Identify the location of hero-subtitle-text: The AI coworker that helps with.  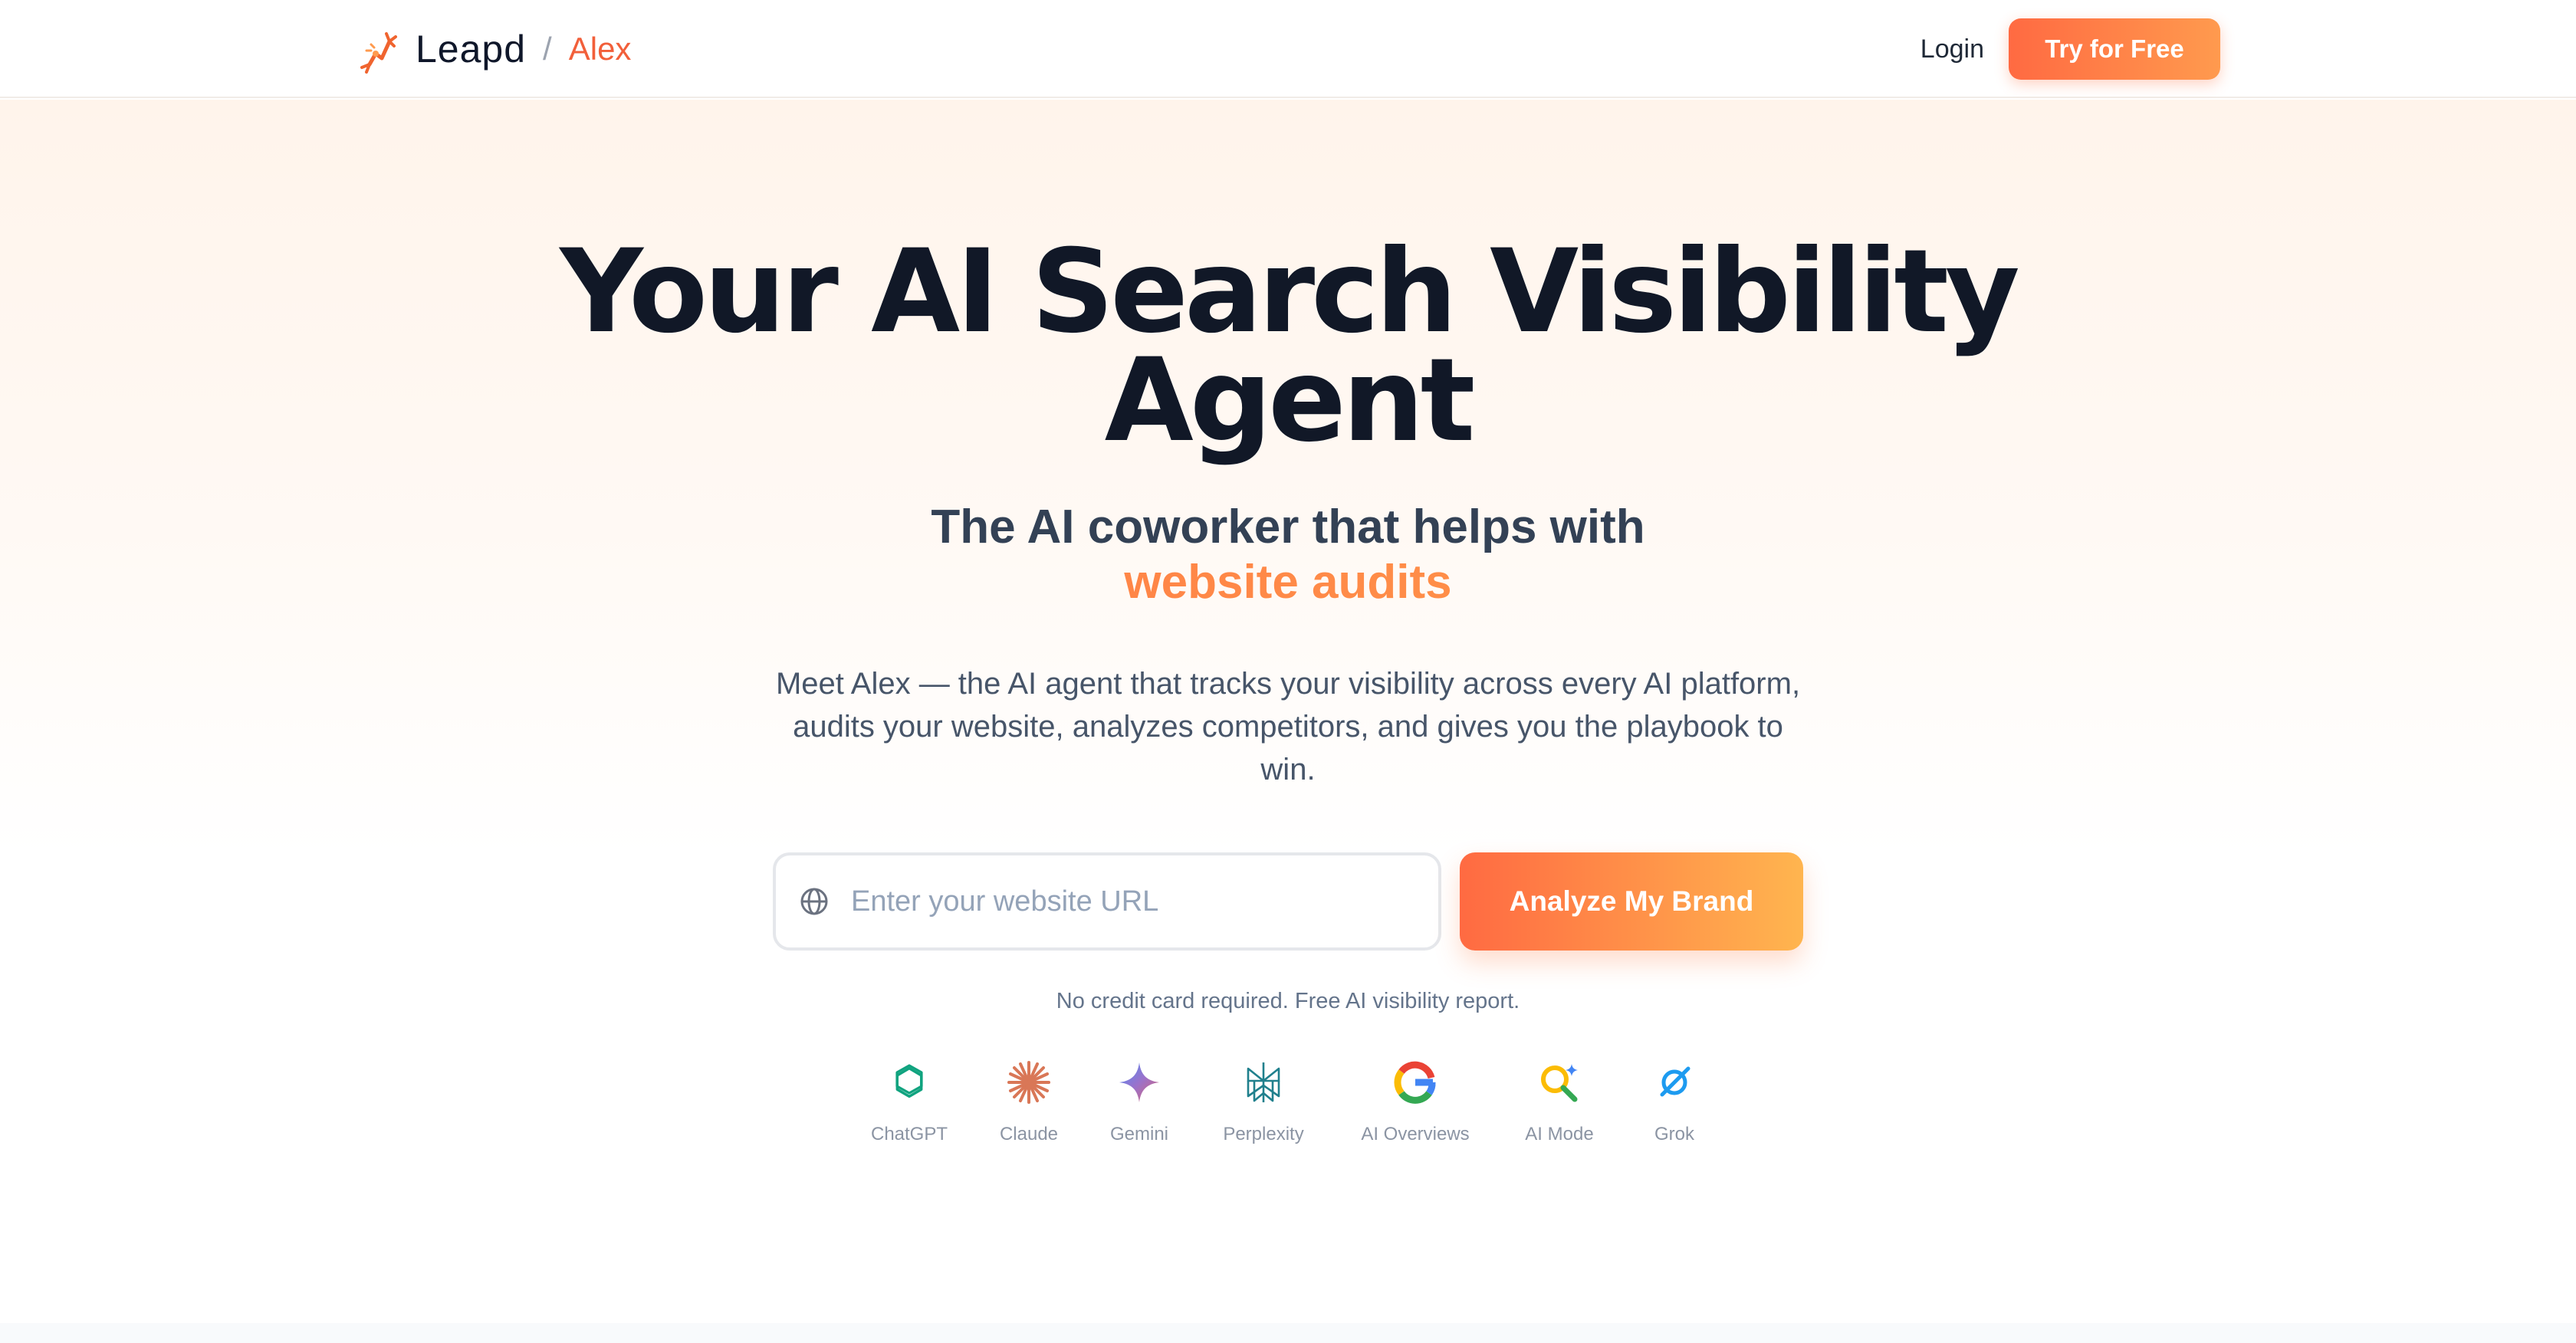
(1288, 527).